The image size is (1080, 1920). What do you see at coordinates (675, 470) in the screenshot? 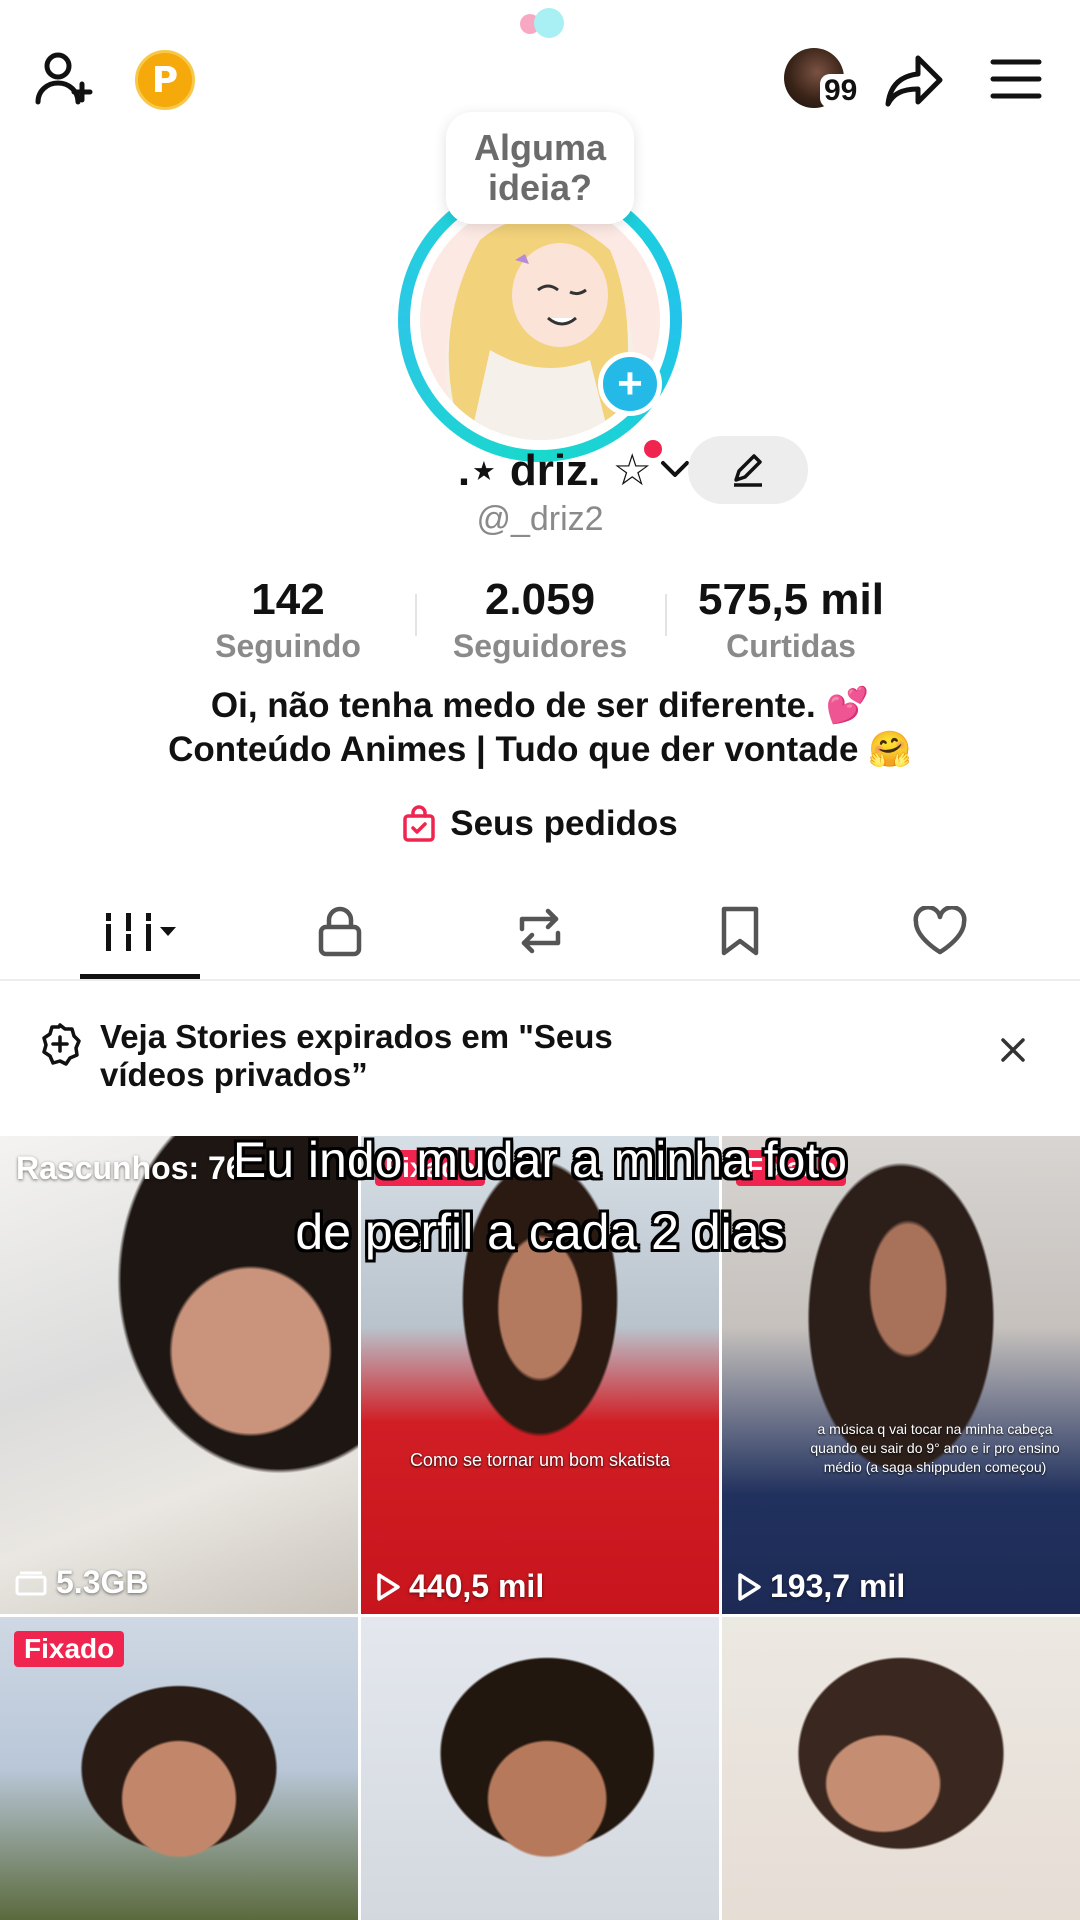
I see `chevron-down-icon` at bounding box center [675, 470].